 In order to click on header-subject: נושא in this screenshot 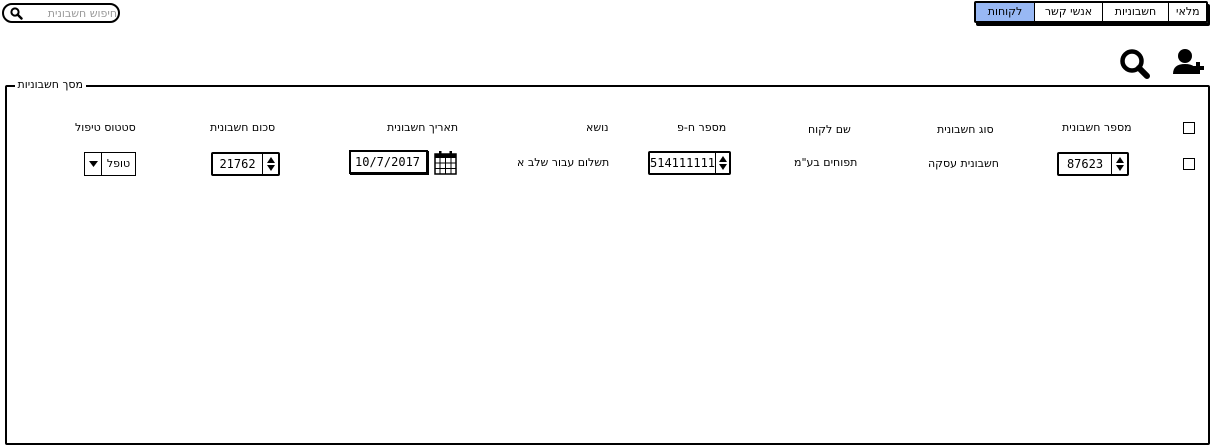, I will do `click(597, 127)`.